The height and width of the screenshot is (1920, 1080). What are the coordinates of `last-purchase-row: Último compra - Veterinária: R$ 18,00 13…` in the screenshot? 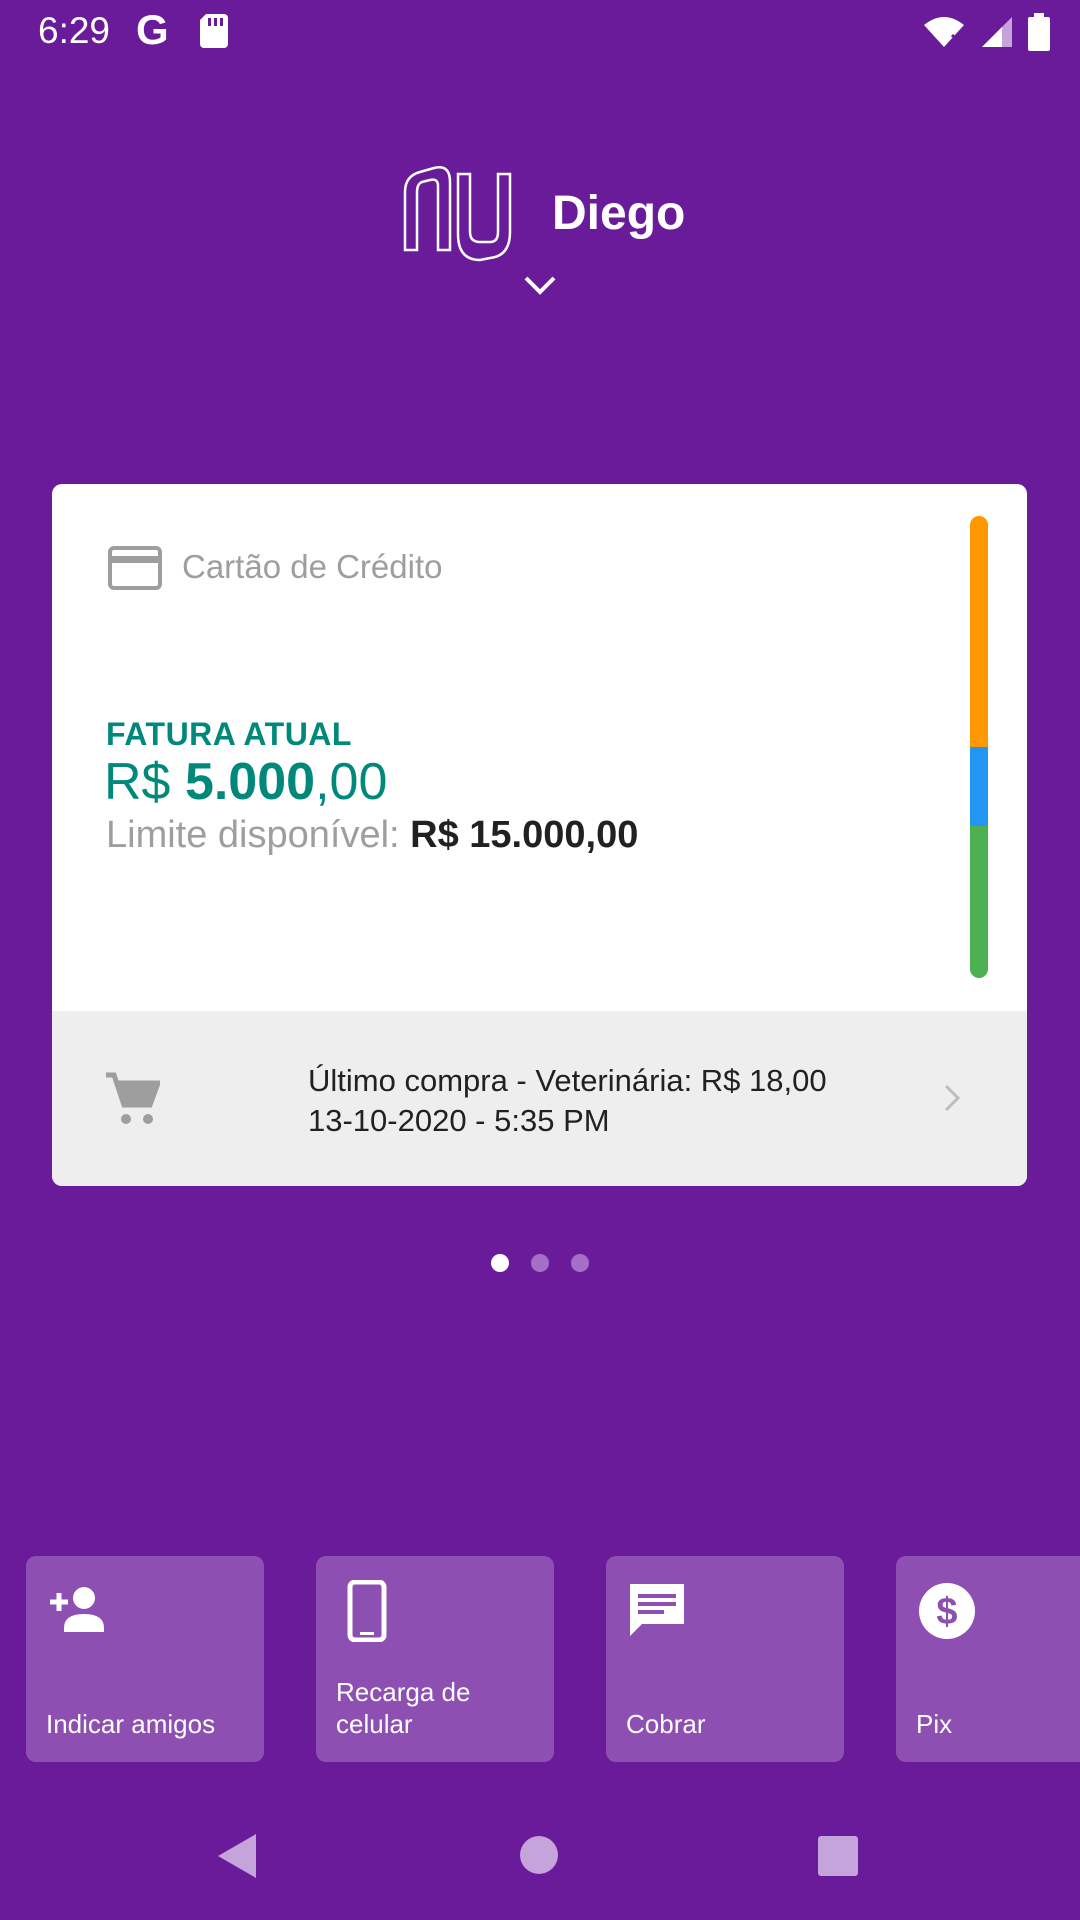 It's located at (539, 1098).